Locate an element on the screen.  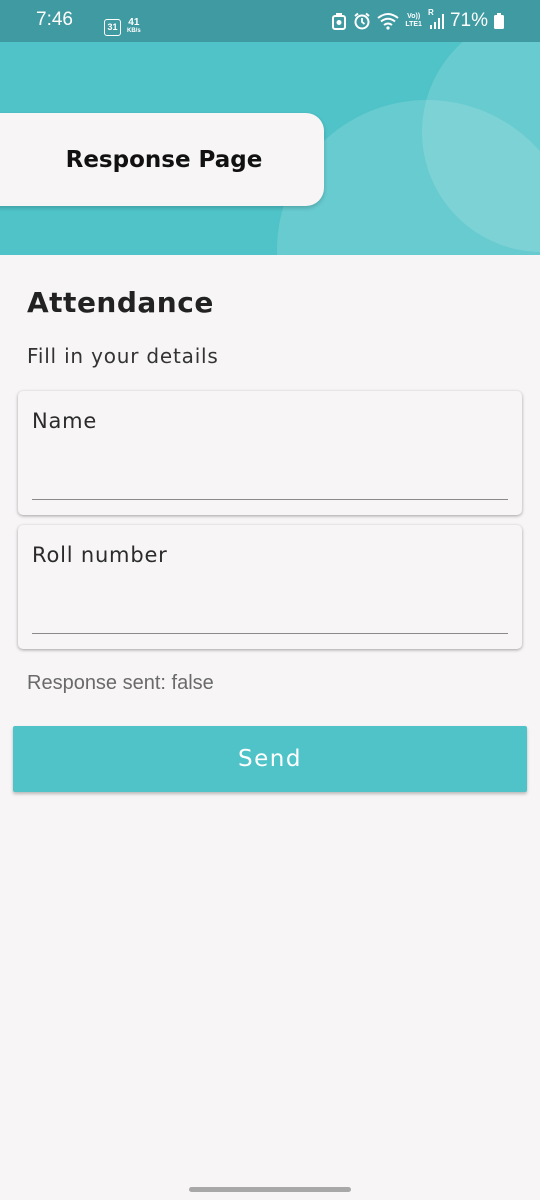
network-speed-indicator: 41 KB/s is located at coordinates (134, 27).